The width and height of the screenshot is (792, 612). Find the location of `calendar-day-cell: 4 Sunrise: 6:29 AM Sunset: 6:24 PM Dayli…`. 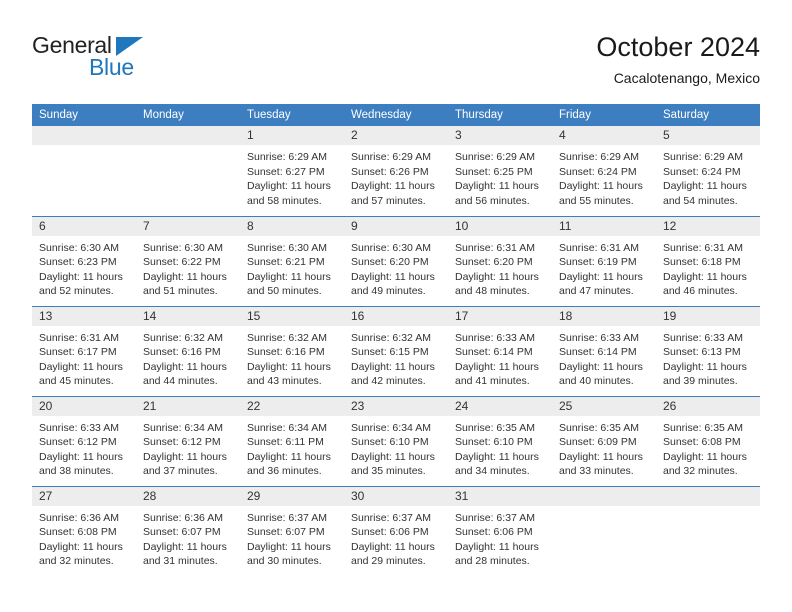

calendar-day-cell: 4 Sunrise: 6:29 AM Sunset: 6:24 PM Dayli… is located at coordinates (604, 171).